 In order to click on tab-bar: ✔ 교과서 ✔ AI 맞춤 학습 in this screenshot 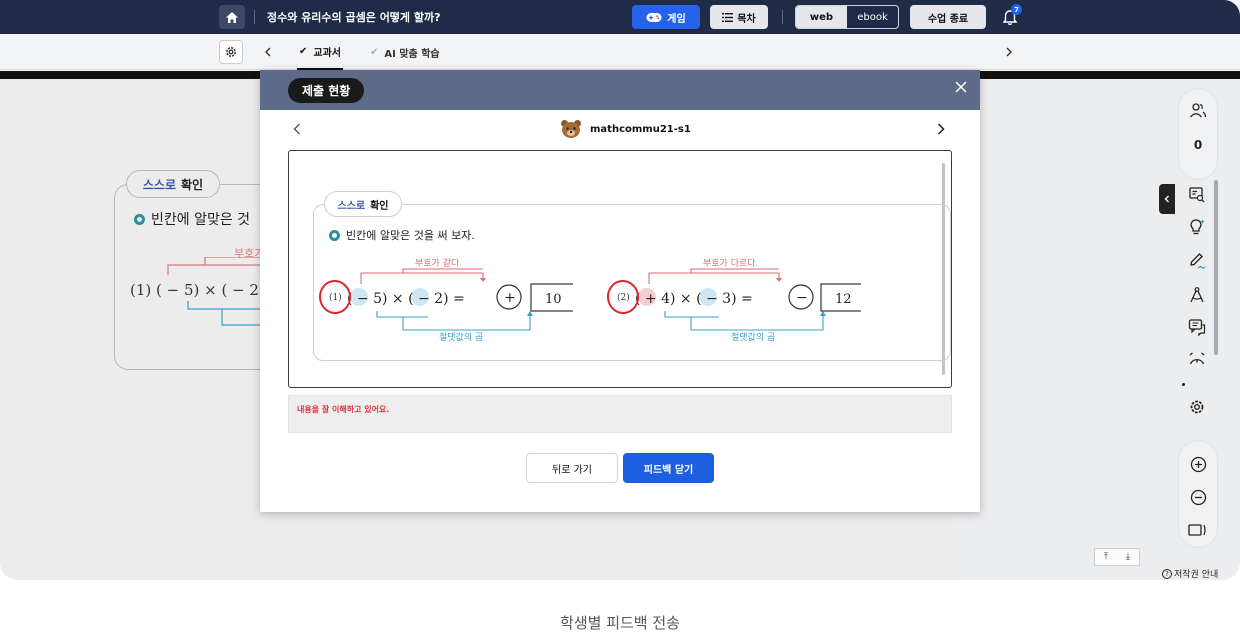, I will do `click(620, 52)`.